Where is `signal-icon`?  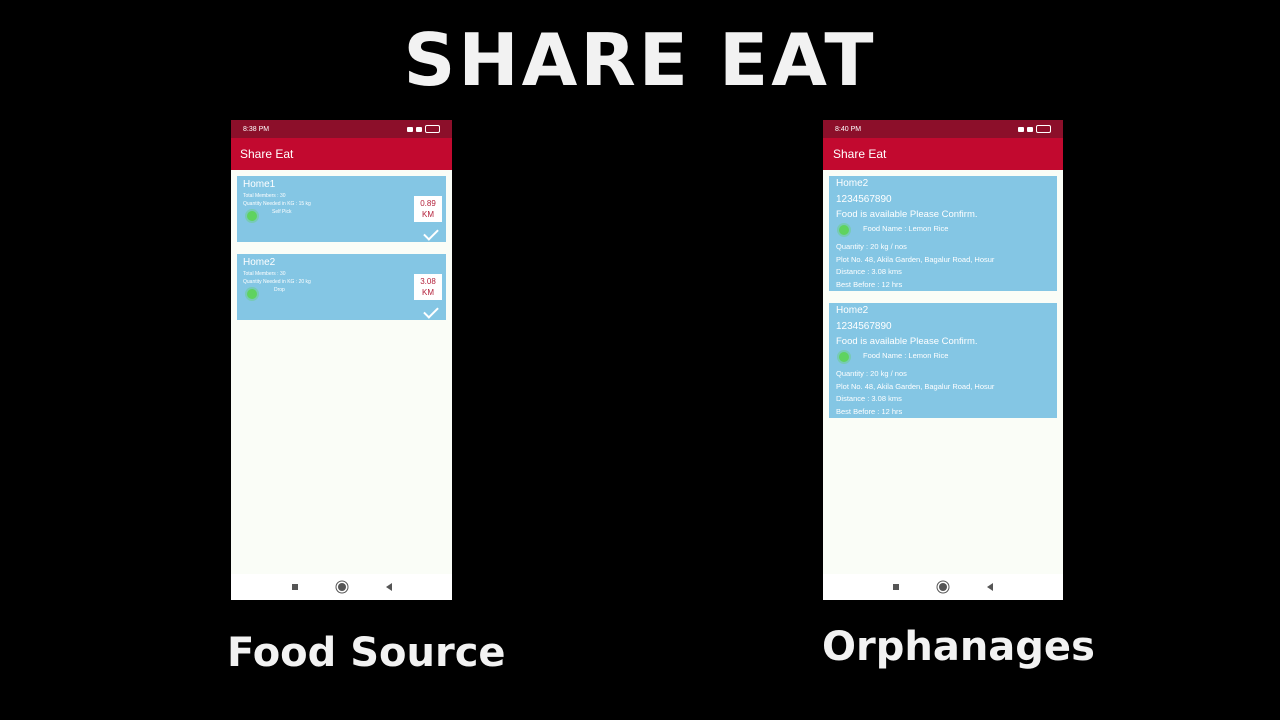
signal-icon is located at coordinates (419, 129).